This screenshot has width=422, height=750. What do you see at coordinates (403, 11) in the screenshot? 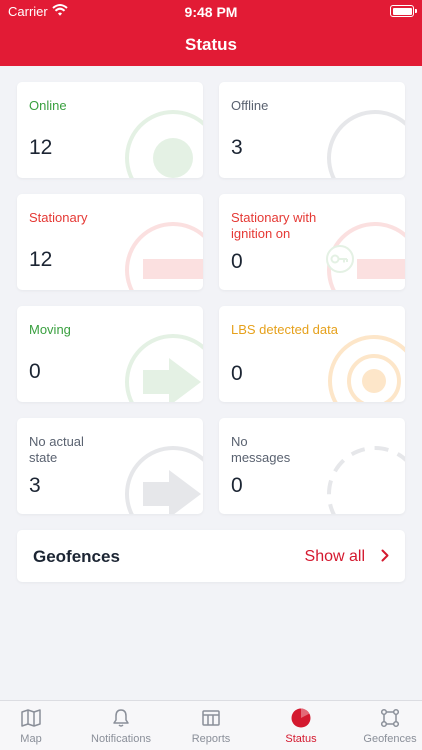
I see `battery-icon` at bounding box center [403, 11].